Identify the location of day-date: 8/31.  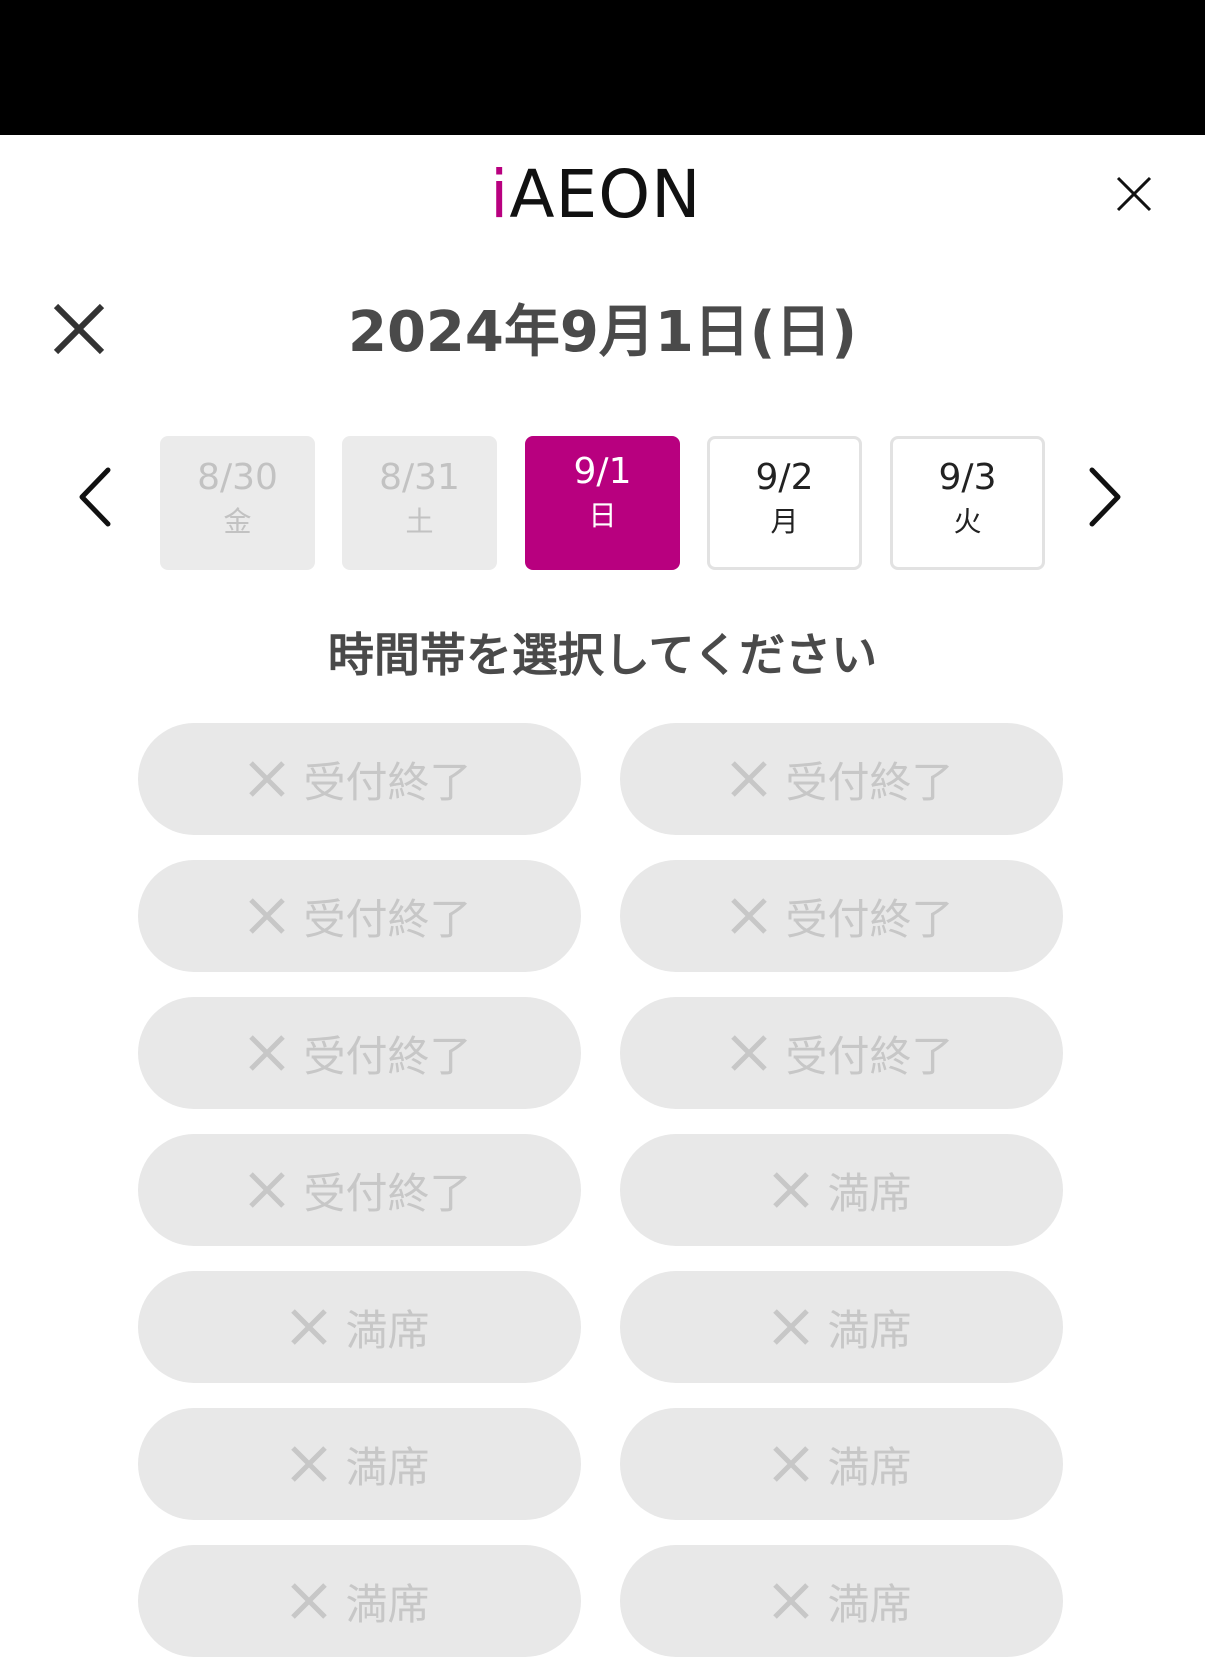
(419, 477).